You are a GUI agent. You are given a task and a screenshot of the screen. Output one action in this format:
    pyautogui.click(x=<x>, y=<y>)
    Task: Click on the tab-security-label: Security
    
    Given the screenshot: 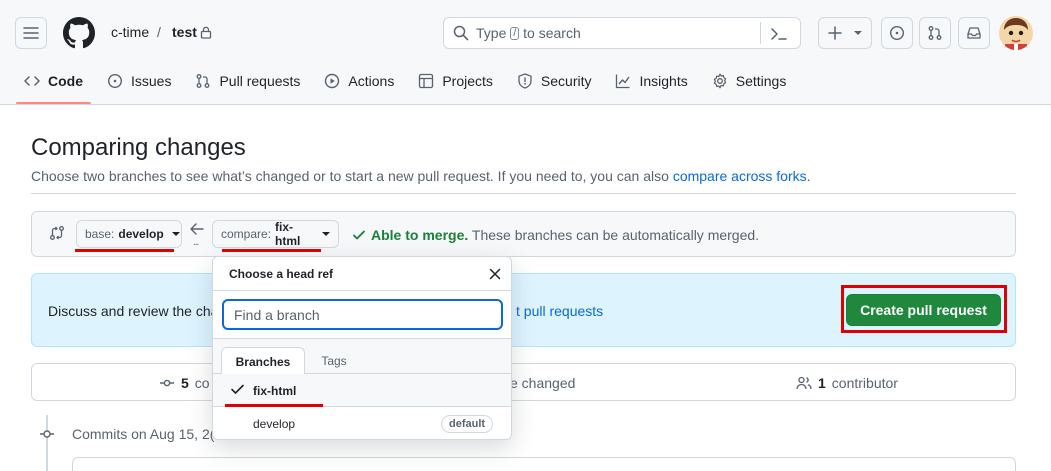 What is the action you would take?
    pyautogui.click(x=566, y=81)
    